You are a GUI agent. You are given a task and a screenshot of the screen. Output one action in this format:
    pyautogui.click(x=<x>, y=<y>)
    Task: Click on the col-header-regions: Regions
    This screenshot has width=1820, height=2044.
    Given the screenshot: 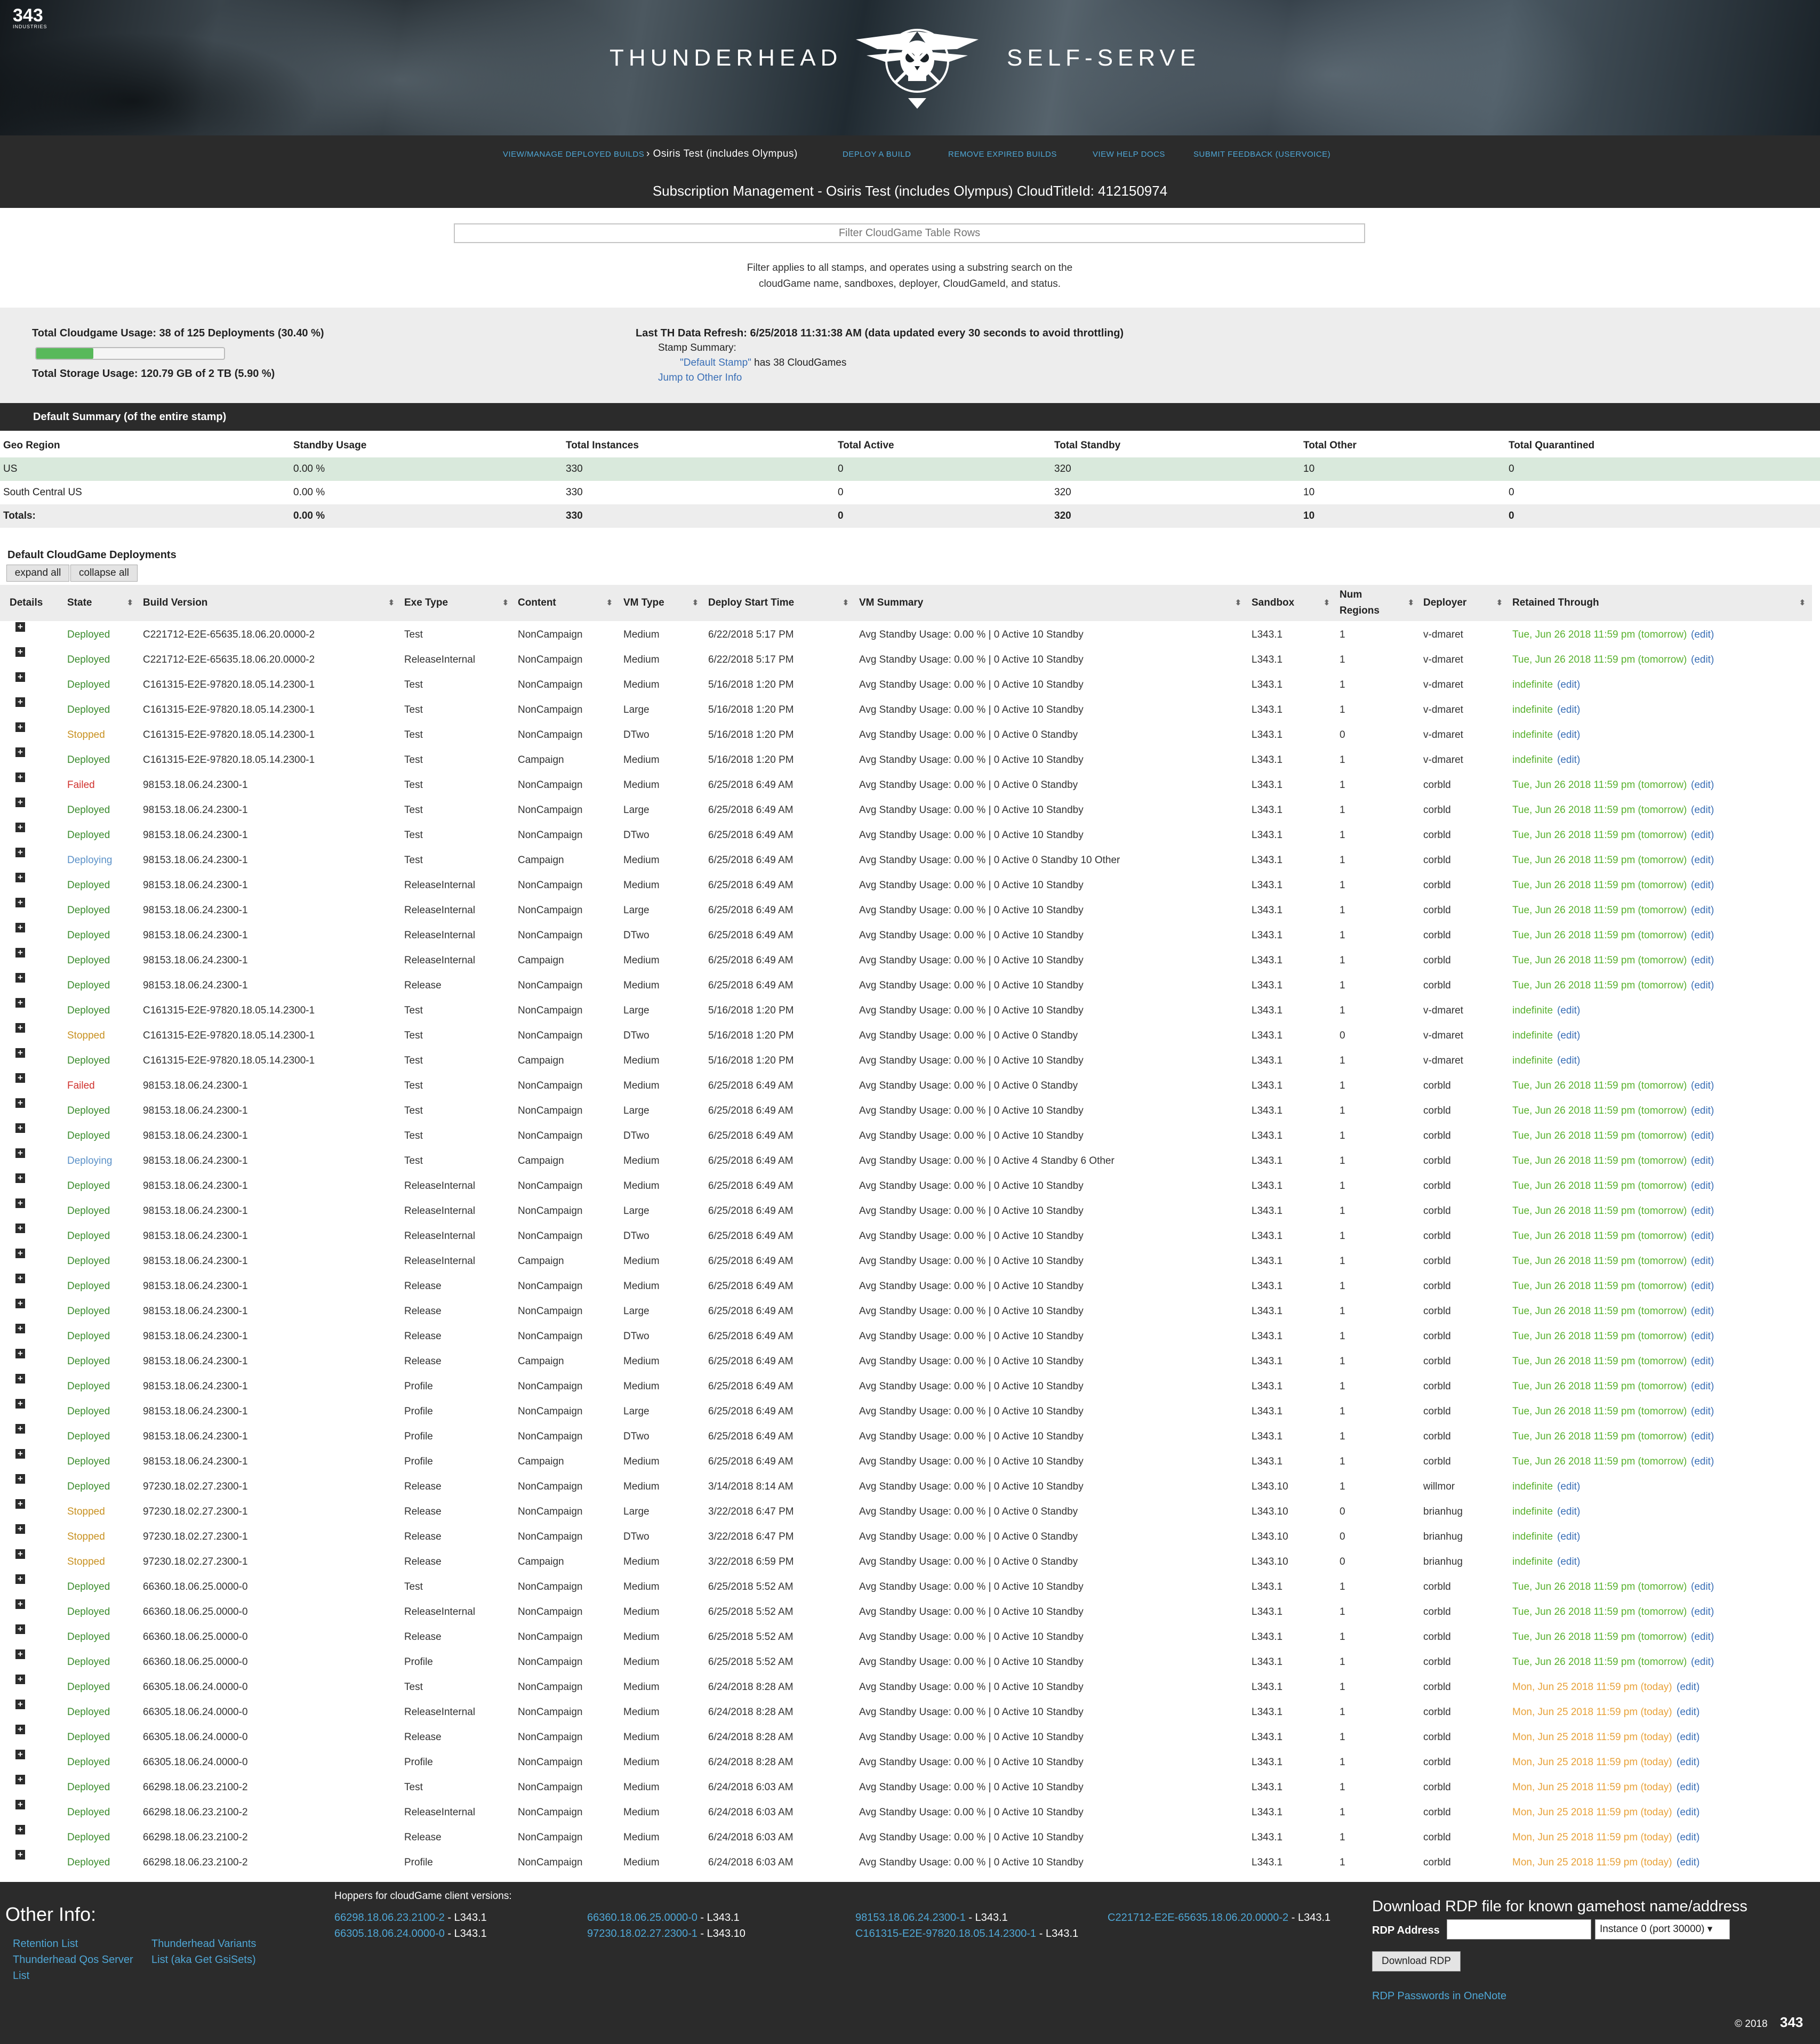 What is the action you would take?
    pyautogui.click(x=1360, y=611)
    